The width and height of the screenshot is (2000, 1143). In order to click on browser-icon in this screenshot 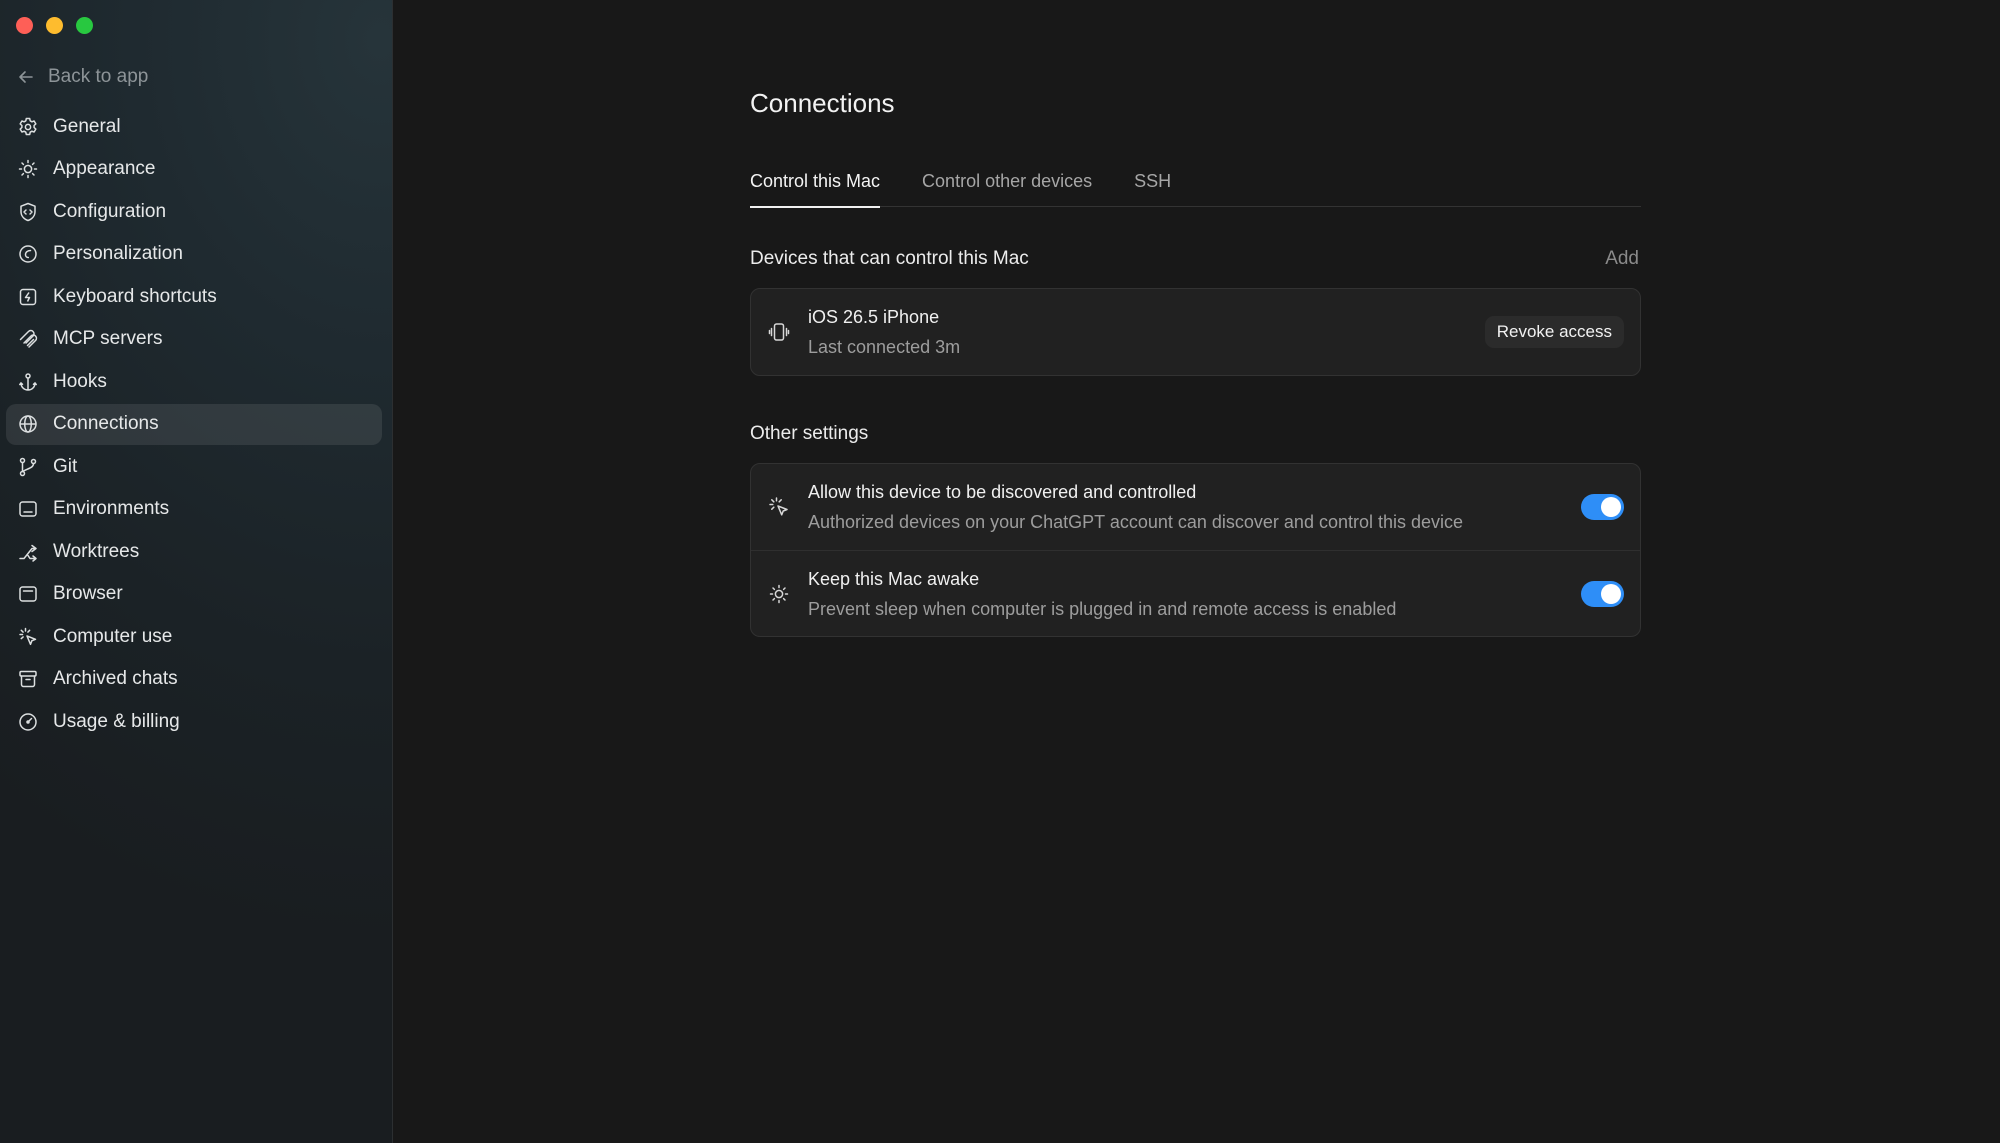, I will do `click(28, 594)`.